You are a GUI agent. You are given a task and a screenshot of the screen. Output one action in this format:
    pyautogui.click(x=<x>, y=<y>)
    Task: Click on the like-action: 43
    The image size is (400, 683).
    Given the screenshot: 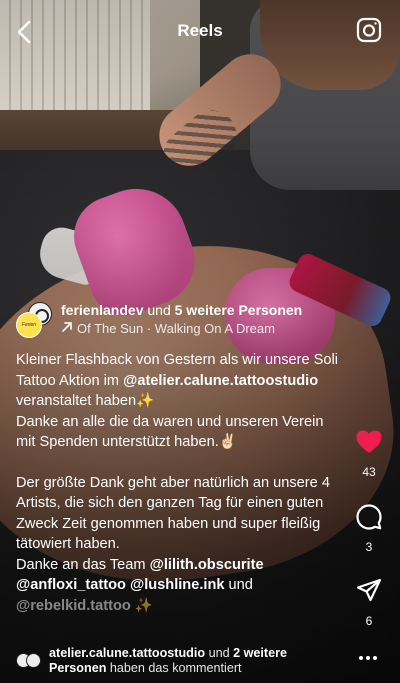 What is the action you would take?
    pyautogui.click(x=369, y=453)
    